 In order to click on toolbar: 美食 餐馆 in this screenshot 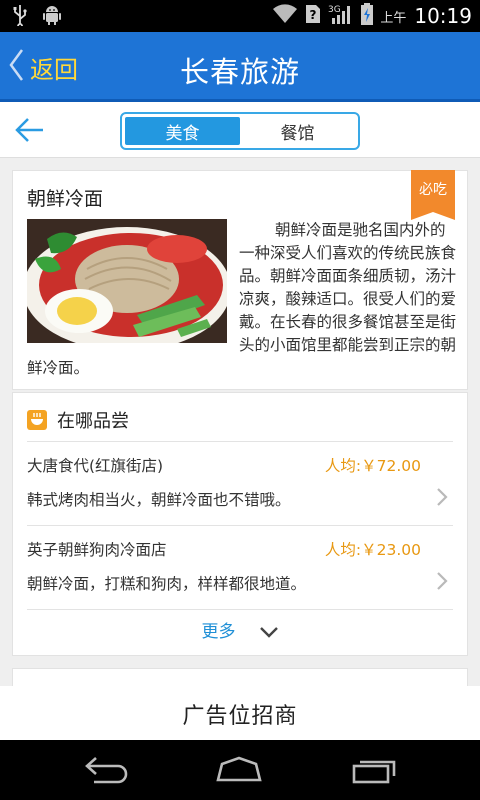, I will do `click(240, 130)`.